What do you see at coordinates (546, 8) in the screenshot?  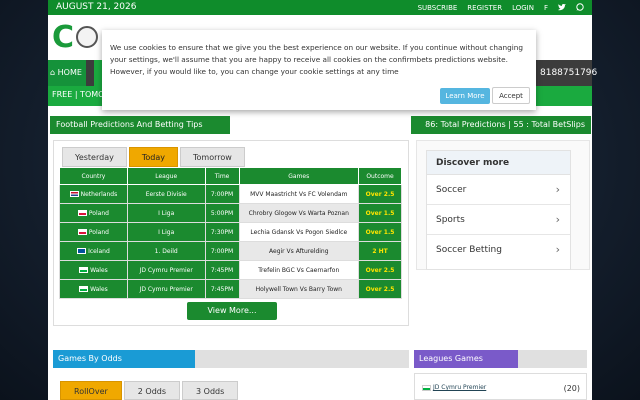 I see `facebook-icon: f` at bounding box center [546, 8].